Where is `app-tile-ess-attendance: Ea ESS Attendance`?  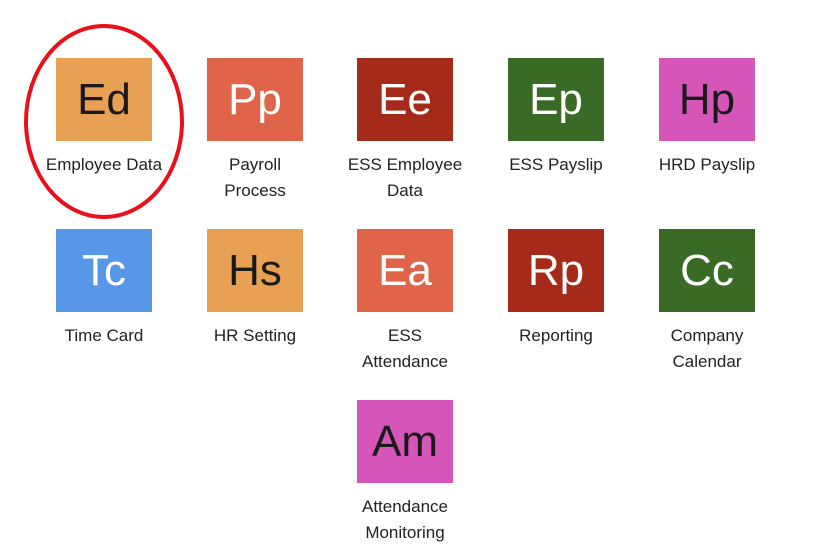
app-tile-ess-attendance: Ea ESS Attendance is located at coordinates (405, 302).